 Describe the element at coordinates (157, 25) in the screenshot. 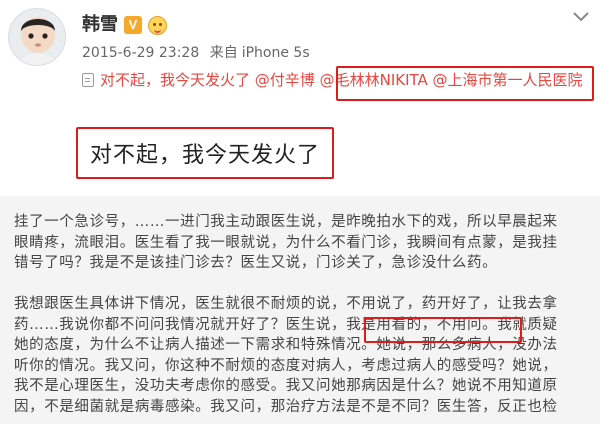

I see `emoji-badge-icon` at that location.